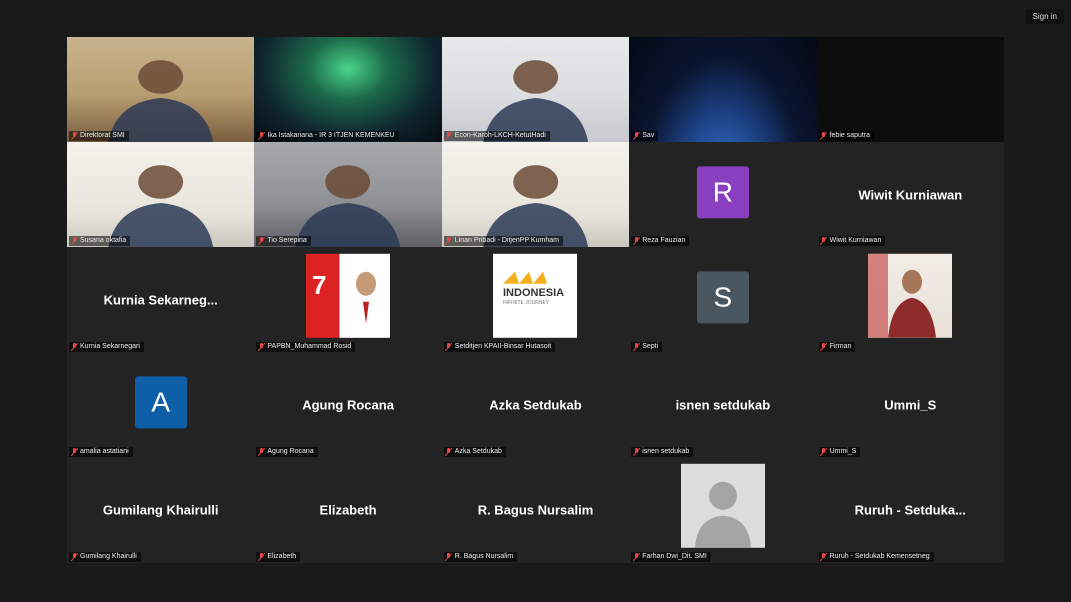  I want to click on participant-name-label: Kurnia Sekarnegari, so click(106, 346).